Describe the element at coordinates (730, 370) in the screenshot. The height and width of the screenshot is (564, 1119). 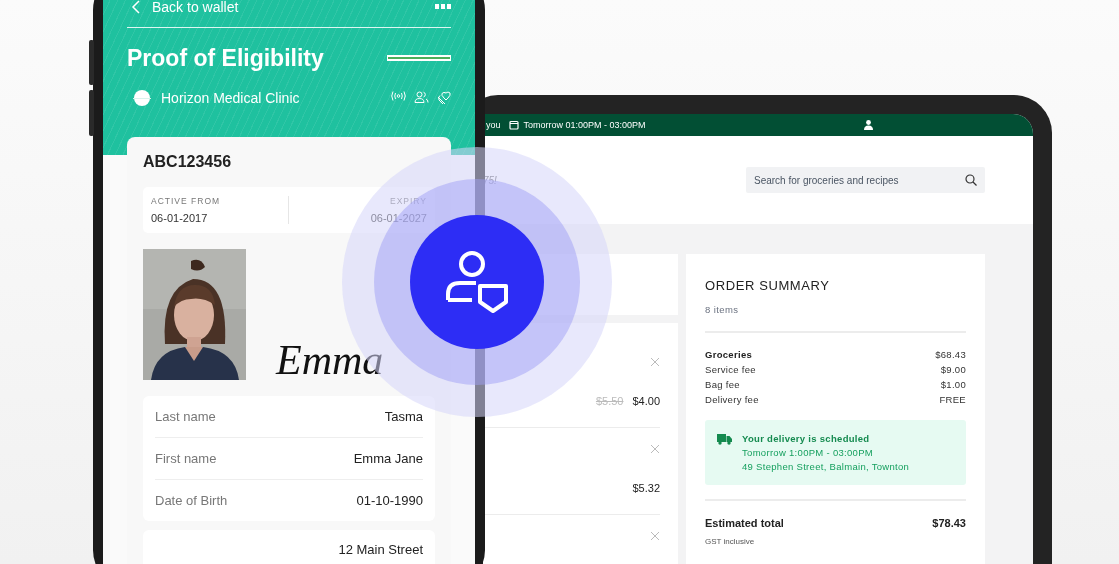
I see `fee-label: Service fee` at that location.